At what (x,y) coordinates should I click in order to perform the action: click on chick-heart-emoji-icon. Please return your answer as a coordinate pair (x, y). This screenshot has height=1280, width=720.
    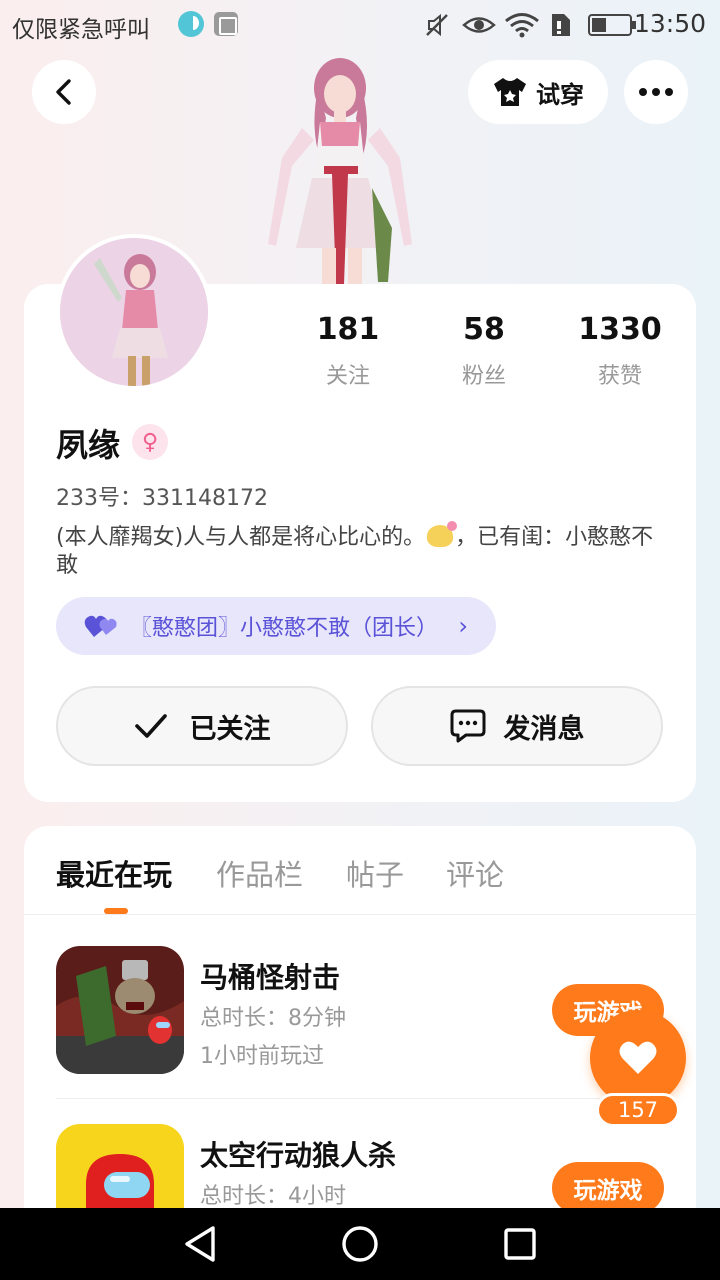
    Looking at the image, I should click on (442, 534).